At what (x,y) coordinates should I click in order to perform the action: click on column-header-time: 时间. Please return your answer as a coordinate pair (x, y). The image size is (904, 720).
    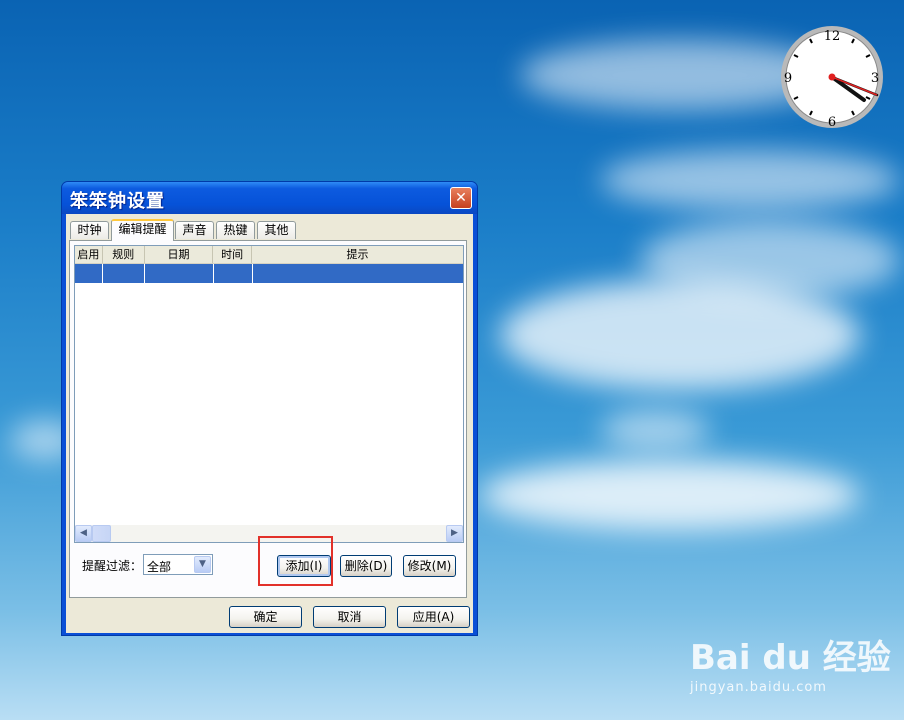
    Looking at the image, I should click on (233, 254).